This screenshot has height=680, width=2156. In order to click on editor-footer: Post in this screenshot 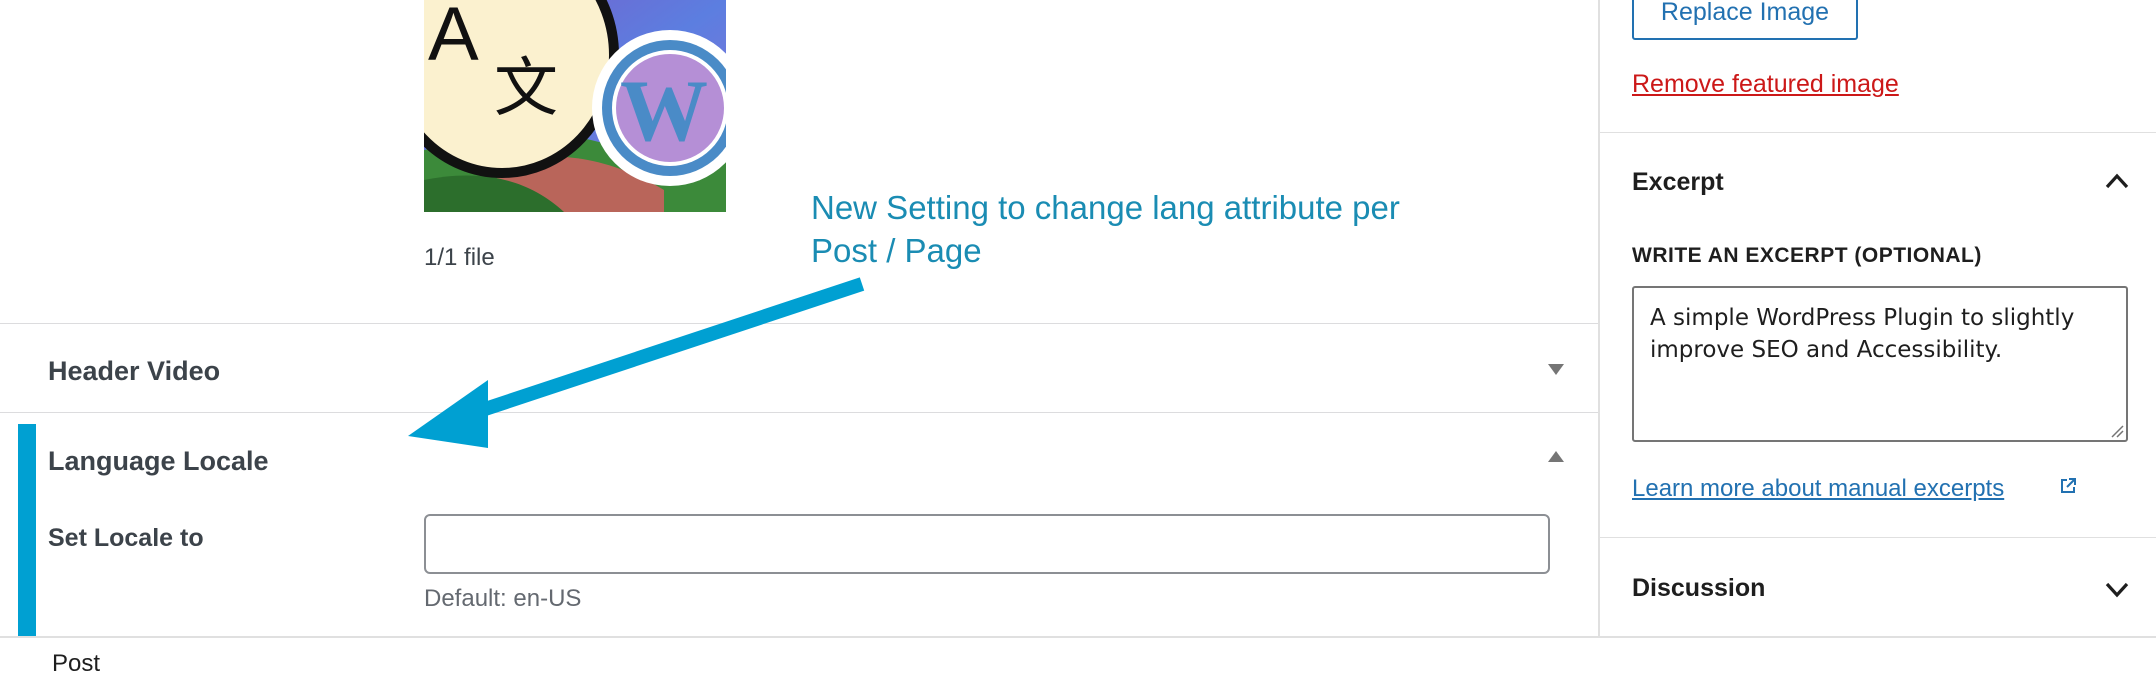, I will do `click(1078, 658)`.